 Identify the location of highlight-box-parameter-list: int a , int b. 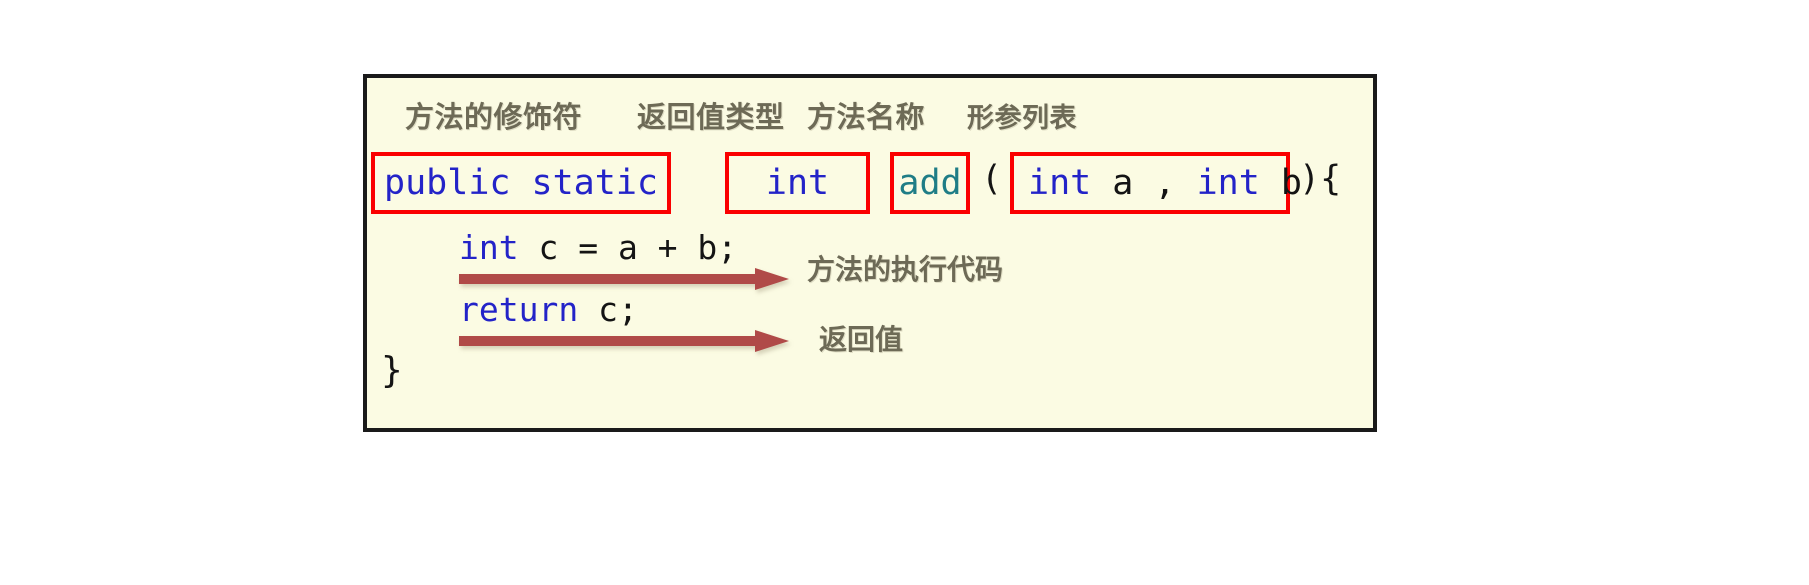
(1156, 183).